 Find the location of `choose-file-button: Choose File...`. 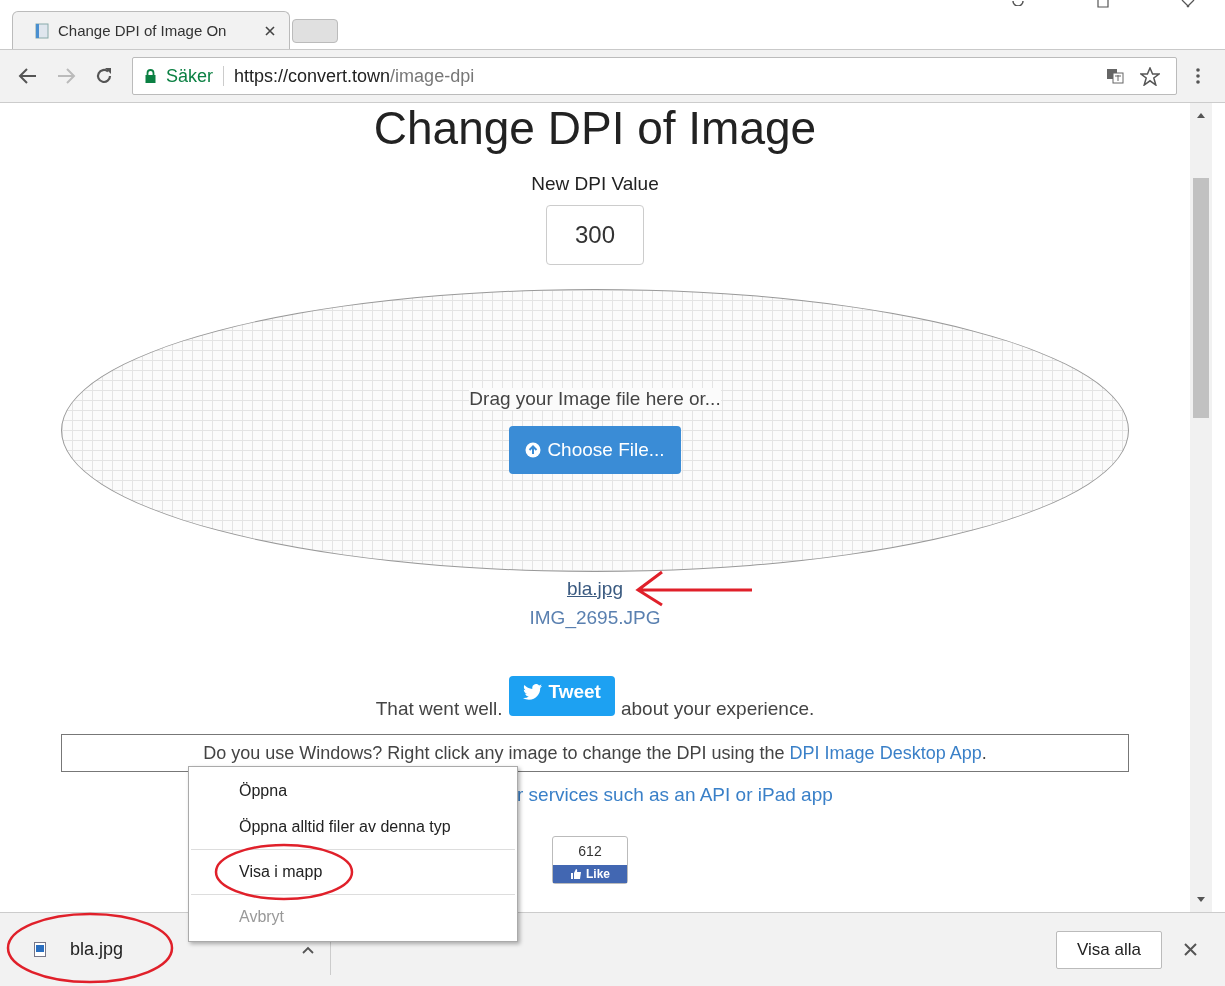

choose-file-button: Choose File... is located at coordinates (595, 449).